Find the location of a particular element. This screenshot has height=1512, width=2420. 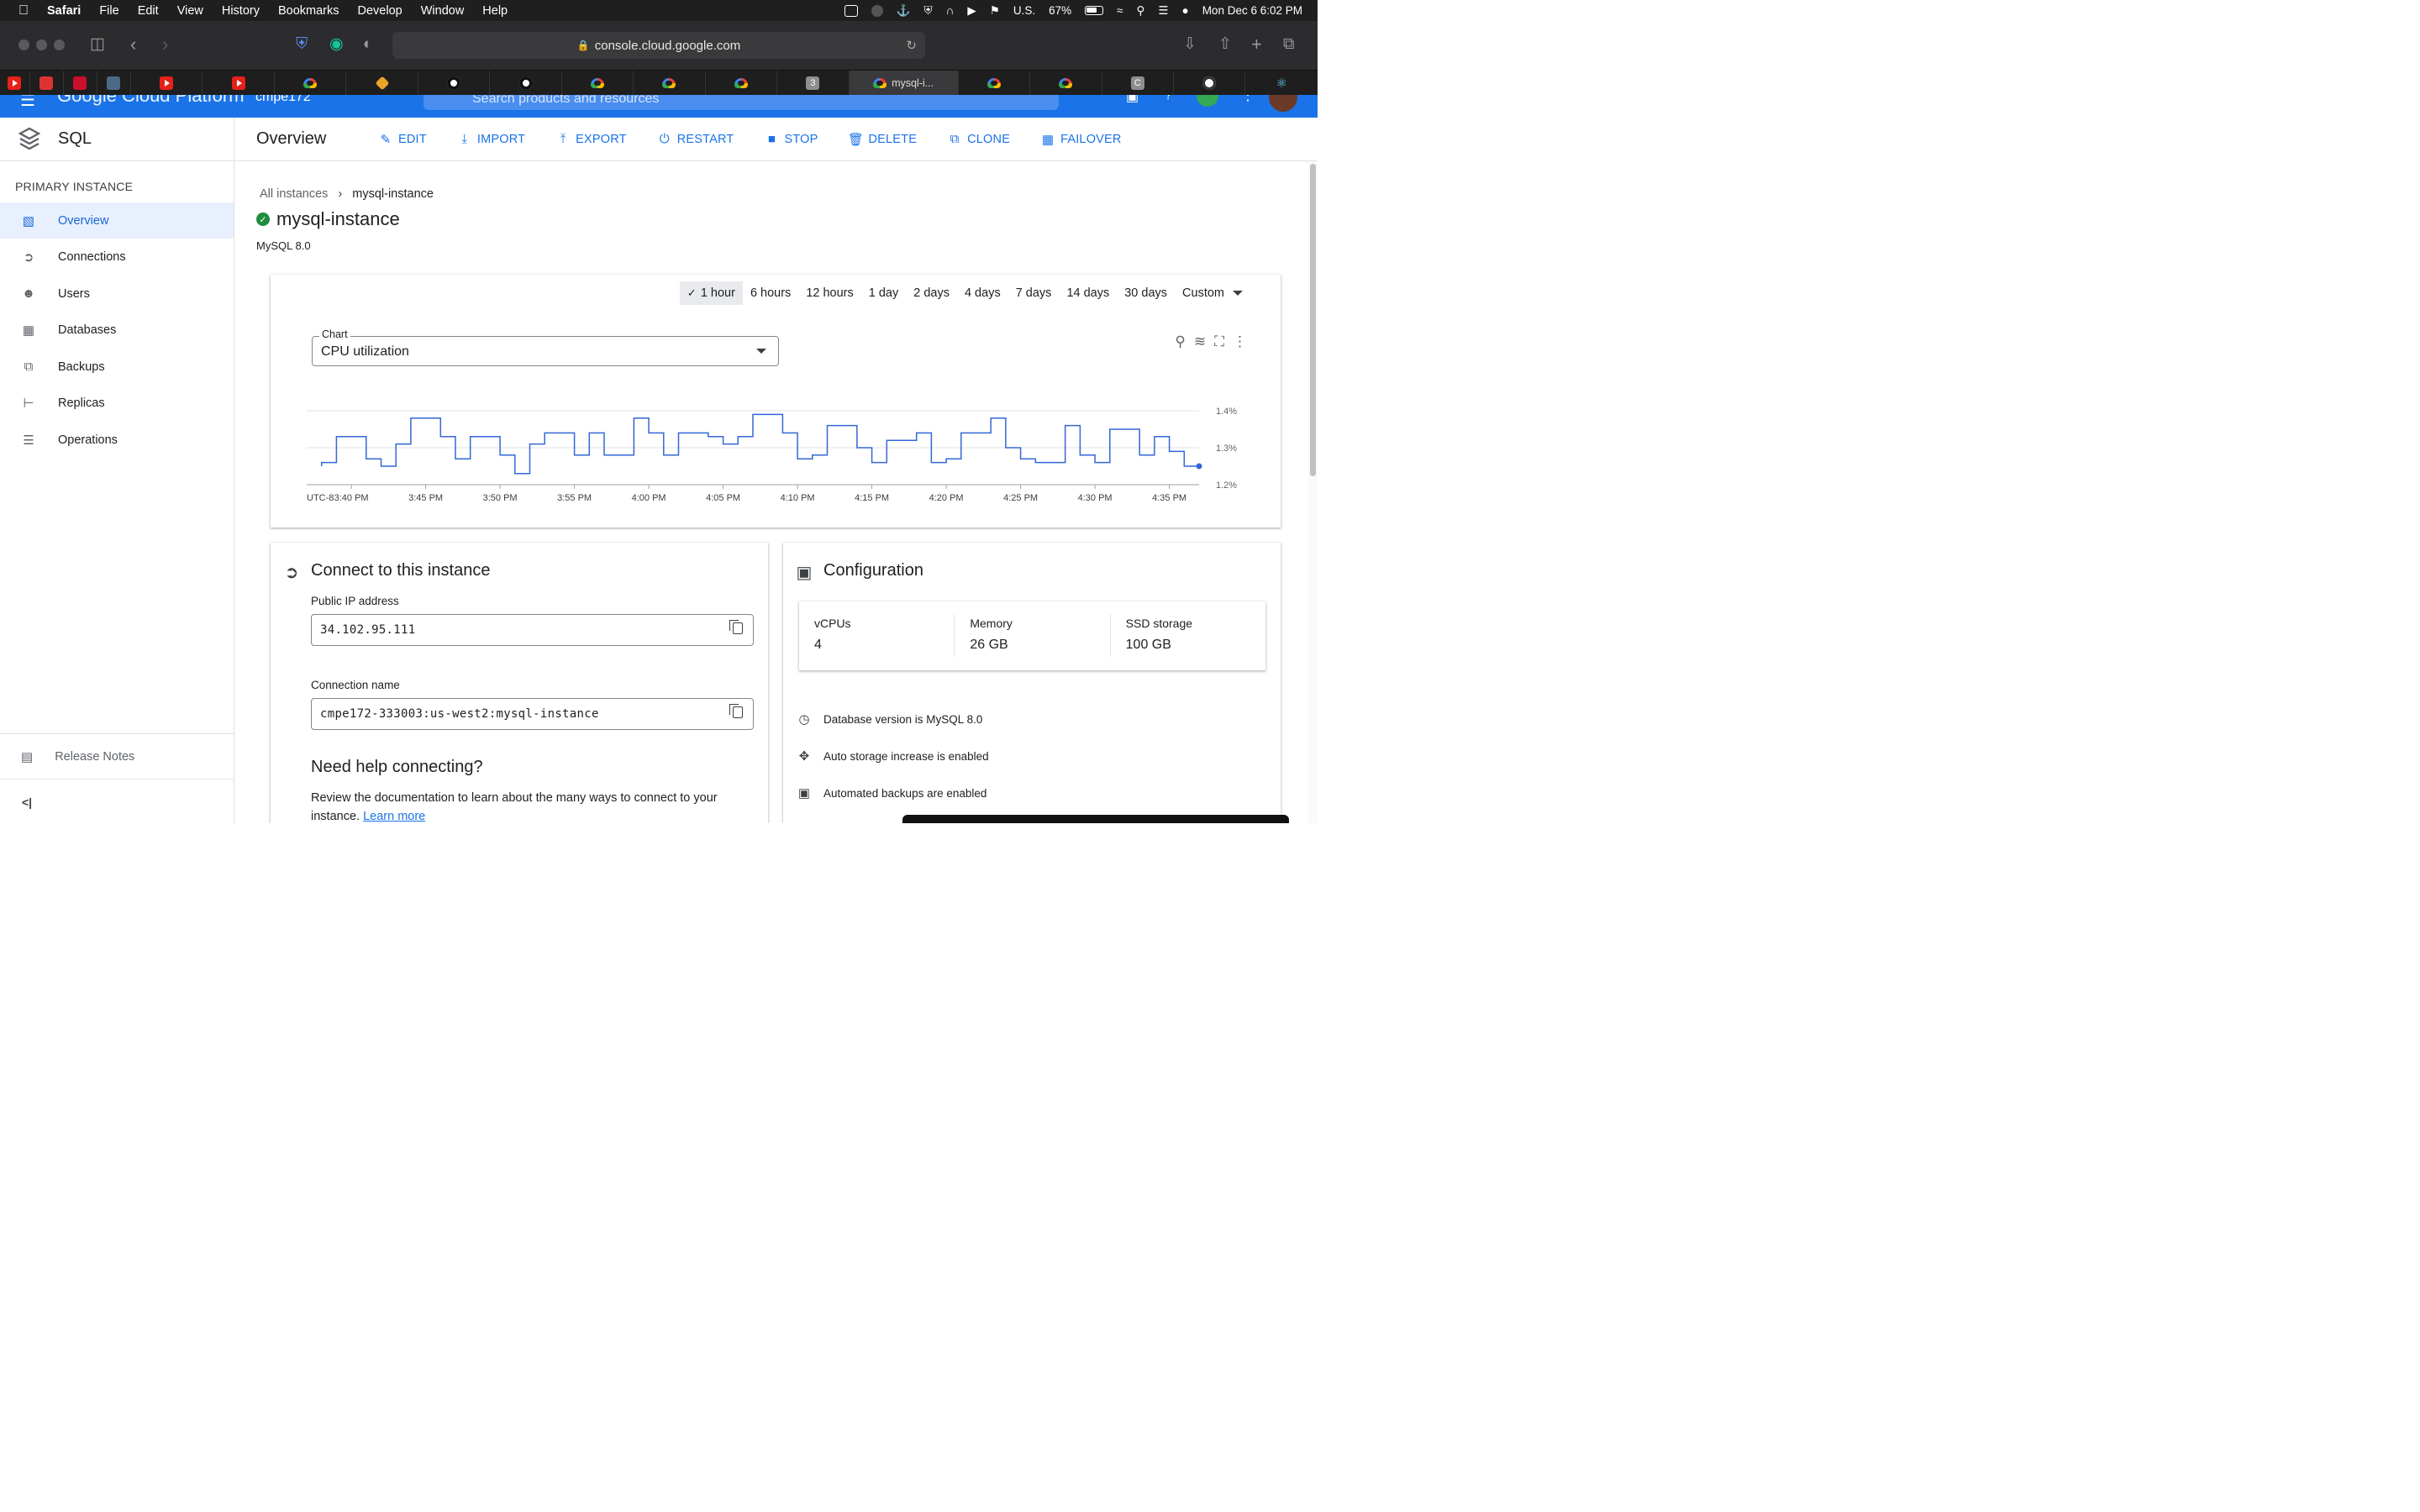

sidebar-item-replicas: ⊢ Replicas is located at coordinates (117, 403).